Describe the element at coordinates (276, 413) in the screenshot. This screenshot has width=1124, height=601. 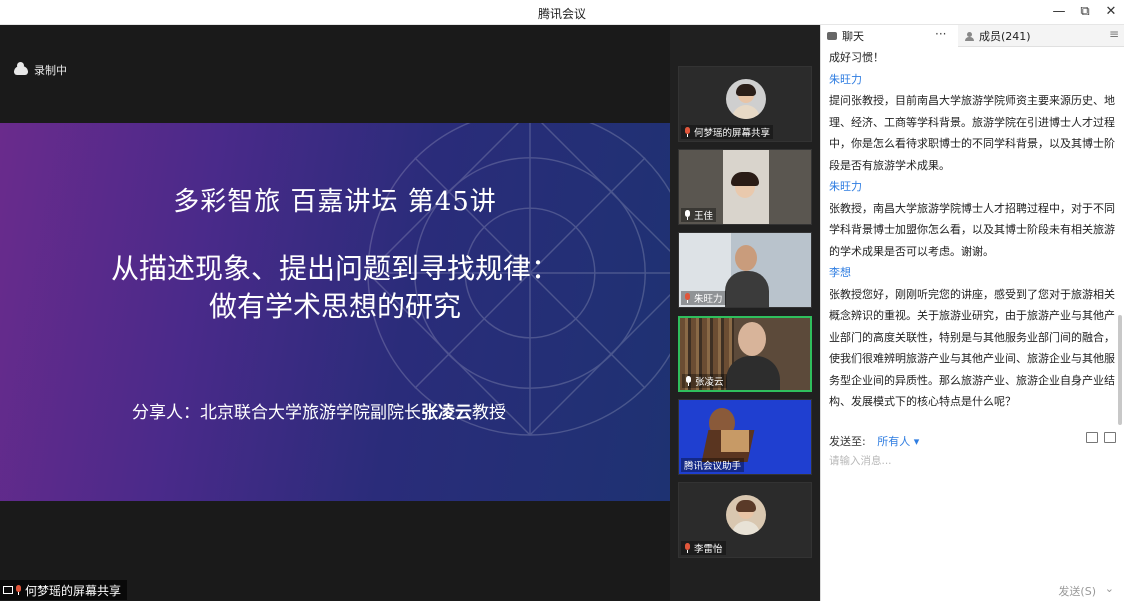
I see `slide-speaker-prefix: 分享人：北京联合大学旅游学院副院长` at that location.